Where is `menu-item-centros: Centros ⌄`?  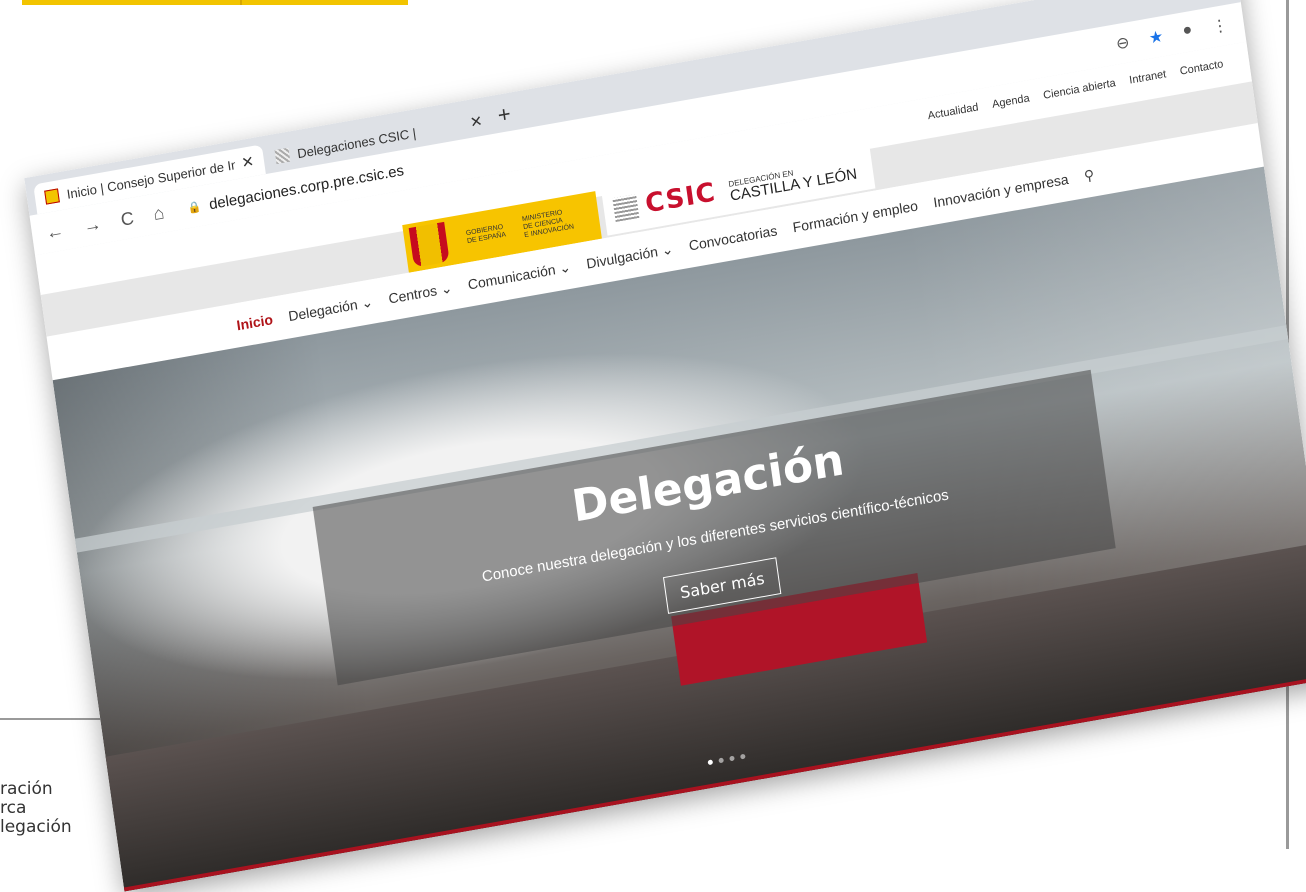
menu-item-centros: Centros ⌄ is located at coordinates (420, 293).